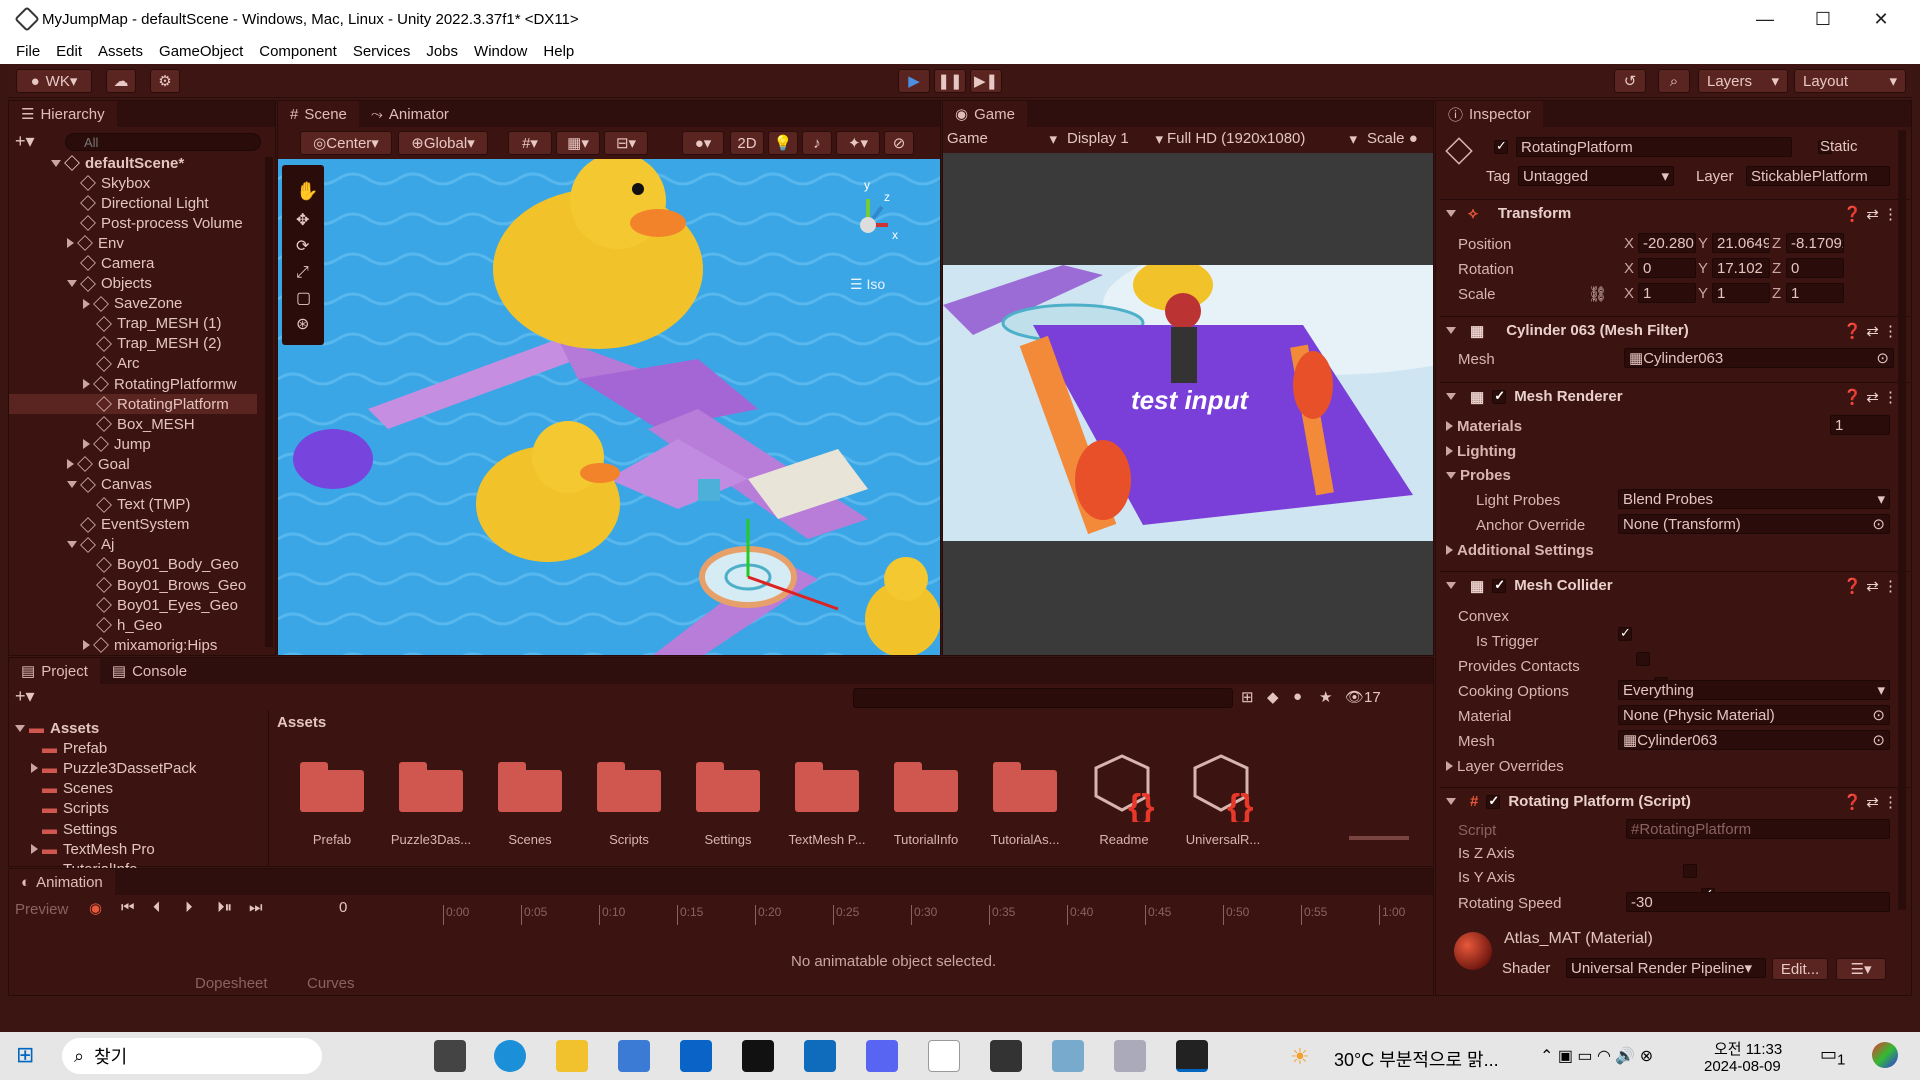  What do you see at coordinates (135, 809) in the screenshot?
I see `project-tree-item: ▬ Scripts` at bounding box center [135, 809].